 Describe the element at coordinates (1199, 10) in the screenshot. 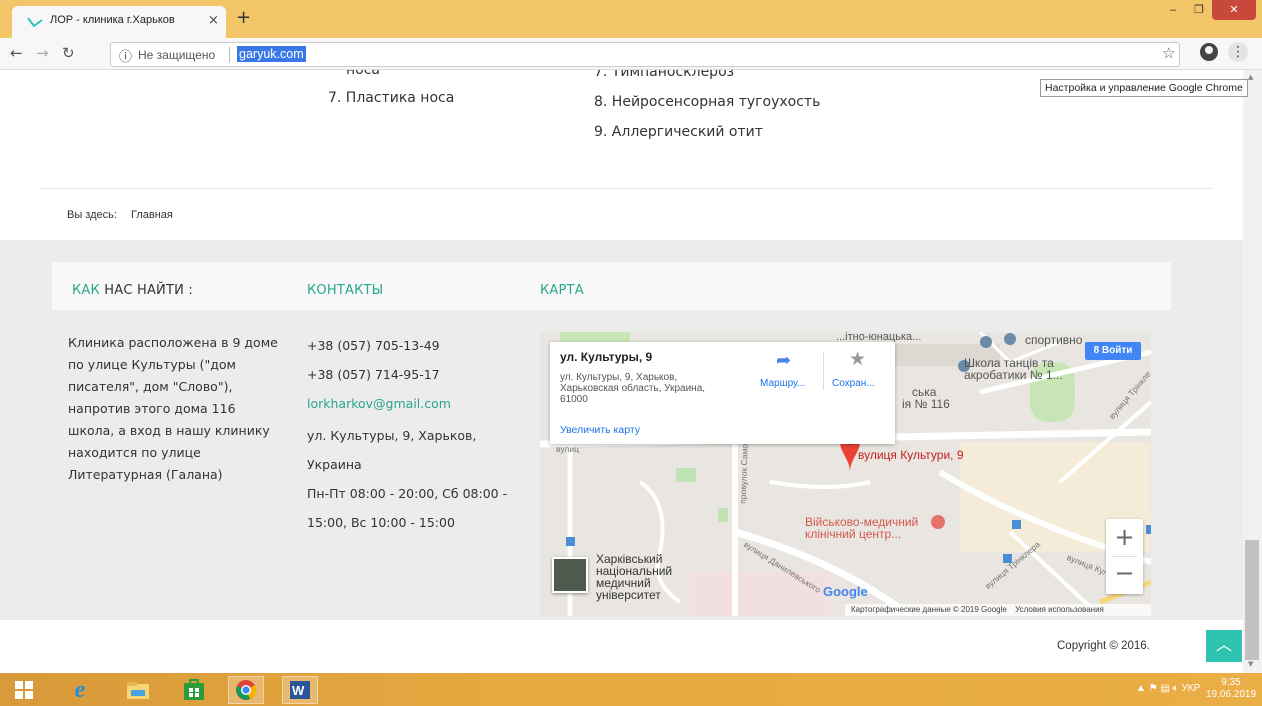

I see `restore-icon: ❐` at that location.